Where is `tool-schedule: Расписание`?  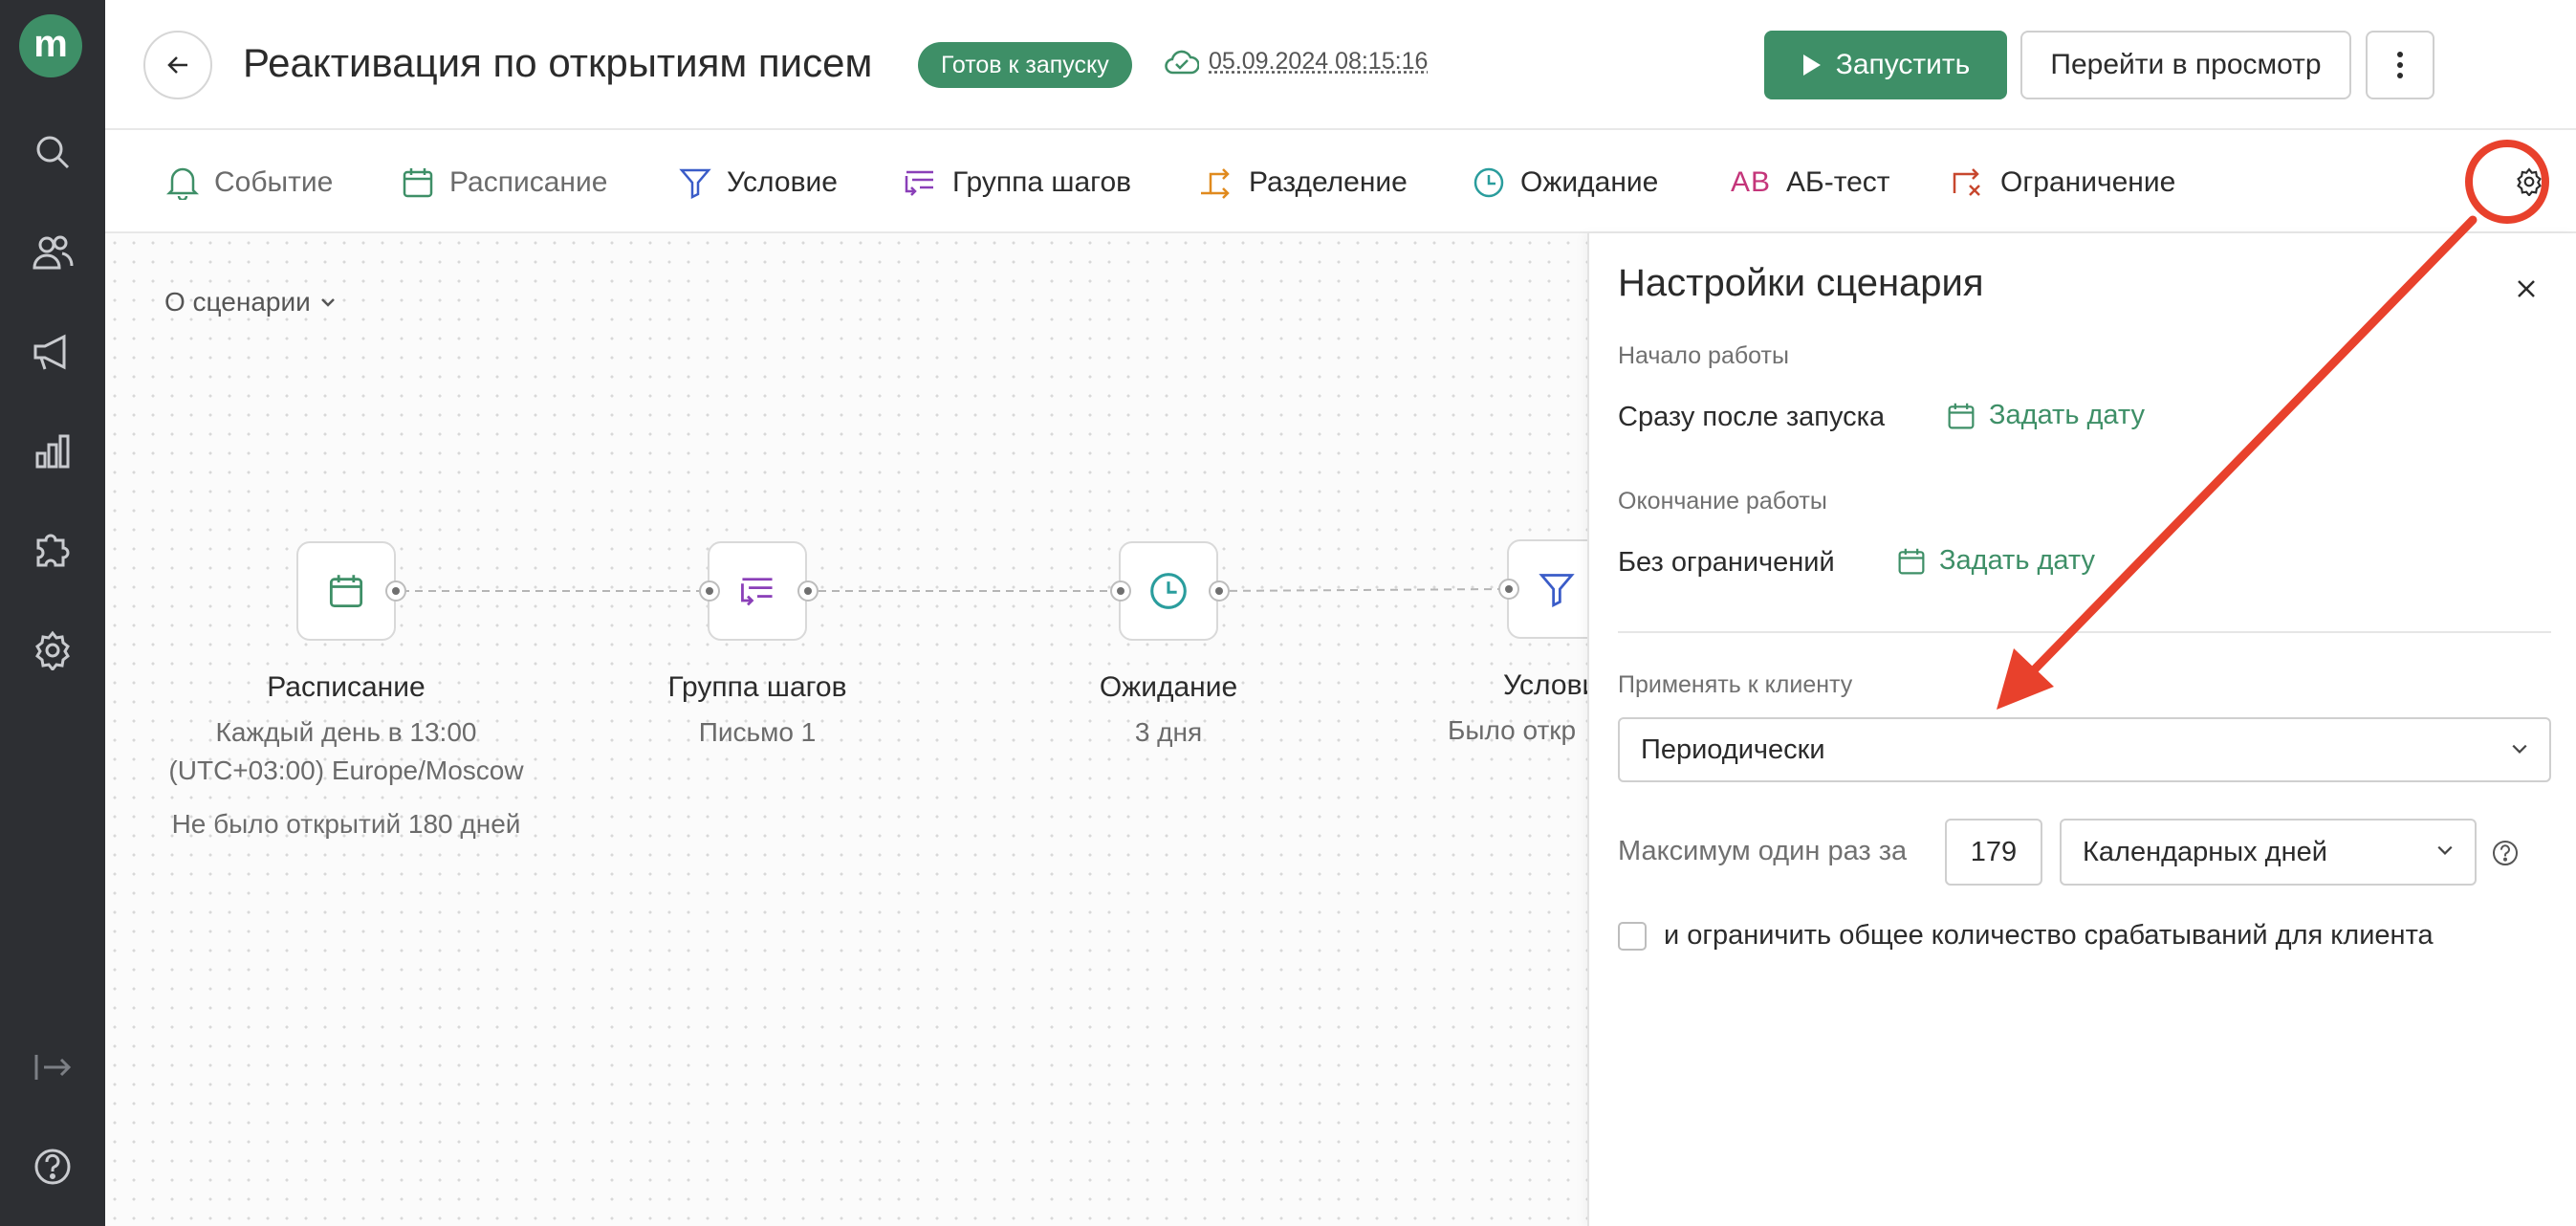 tool-schedule: Расписание is located at coordinates (504, 183).